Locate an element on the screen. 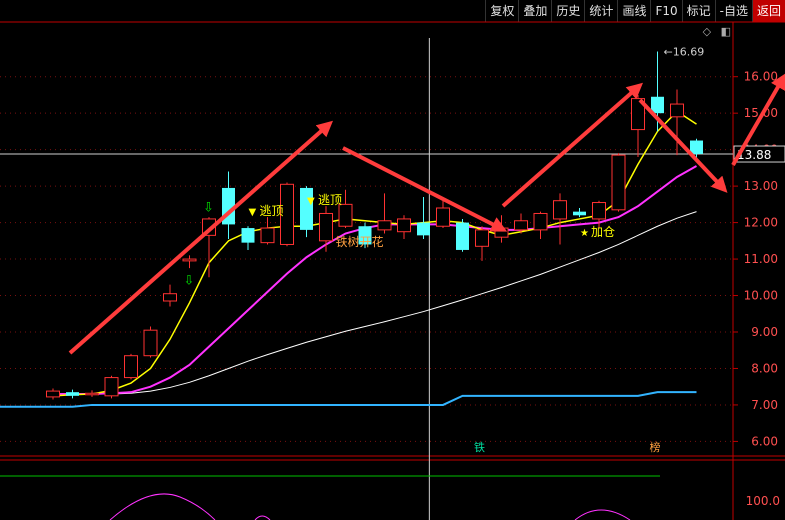  y-tick-label: 13.00 is located at coordinates (761, 186).